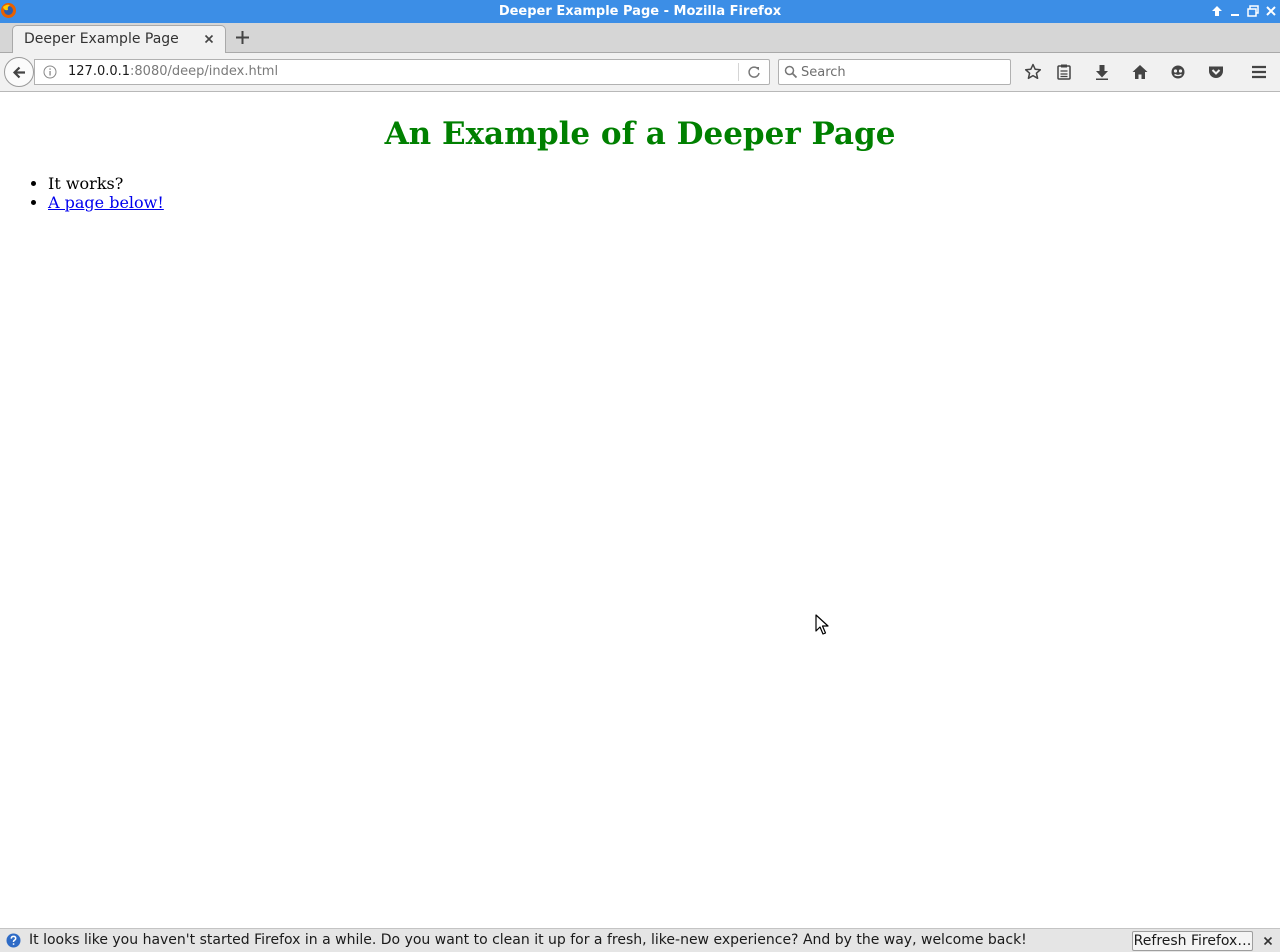 This screenshot has height=952, width=1280. I want to click on info-icon, so click(50, 72).